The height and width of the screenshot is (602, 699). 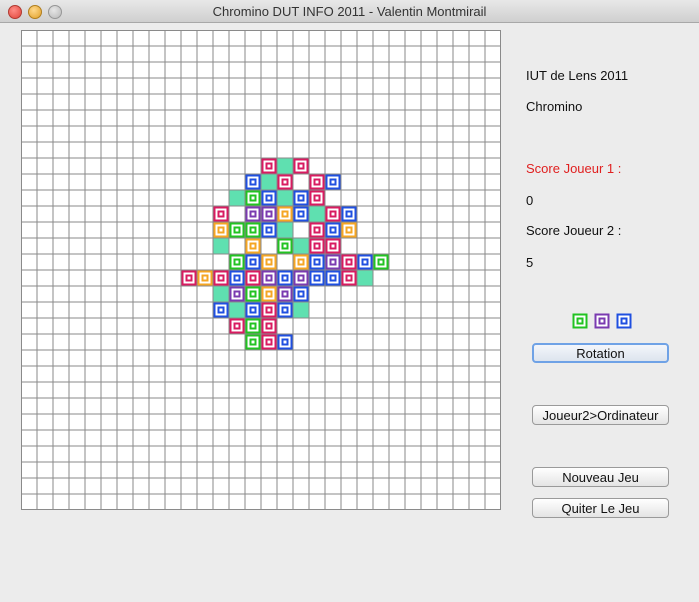 What do you see at coordinates (600, 415) in the screenshot?
I see `switch-player-button: Joueur2>Ordinateur` at bounding box center [600, 415].